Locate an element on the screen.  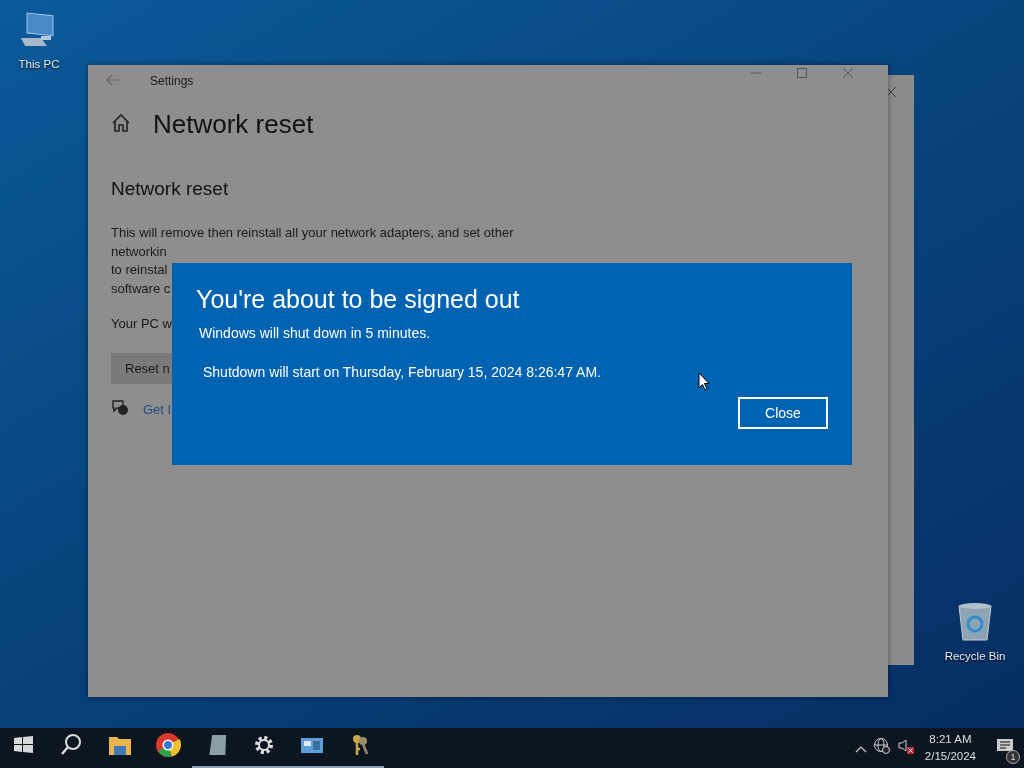
icon-label: This PC is located at coordinates (39, 64).